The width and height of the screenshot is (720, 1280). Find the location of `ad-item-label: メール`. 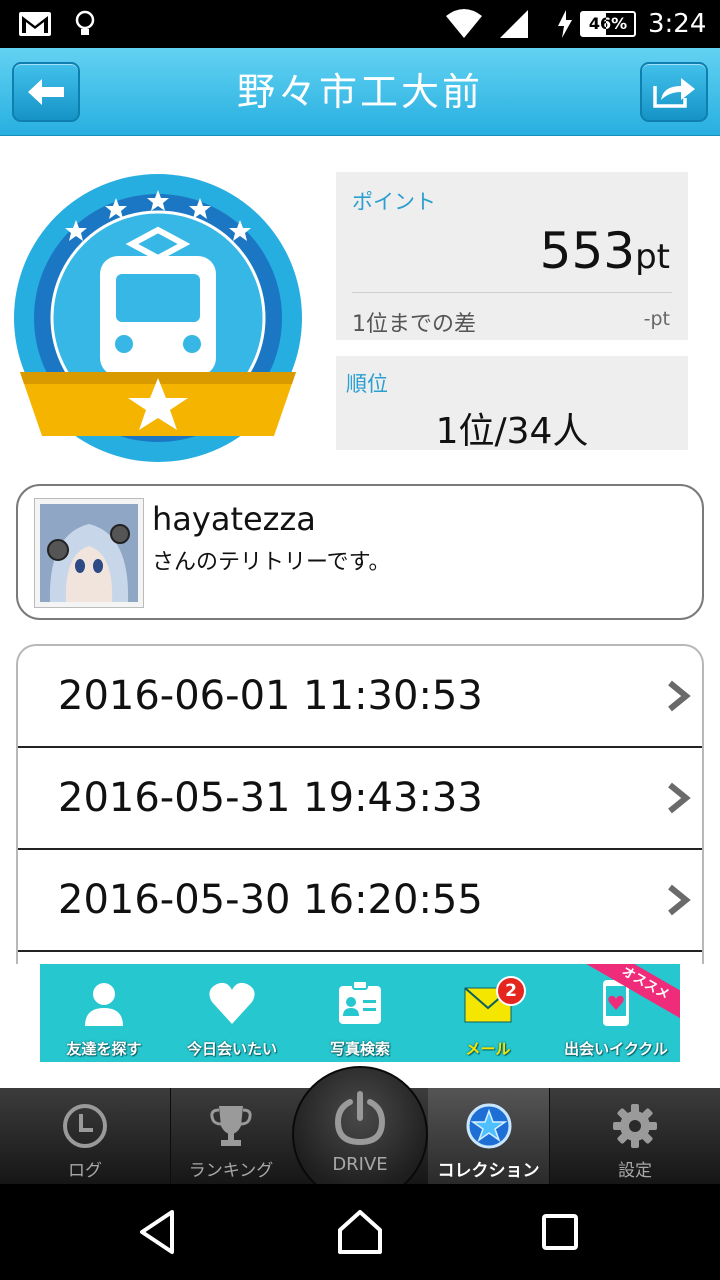

ad-item-label: メール is located at coordinates (488, 1049).